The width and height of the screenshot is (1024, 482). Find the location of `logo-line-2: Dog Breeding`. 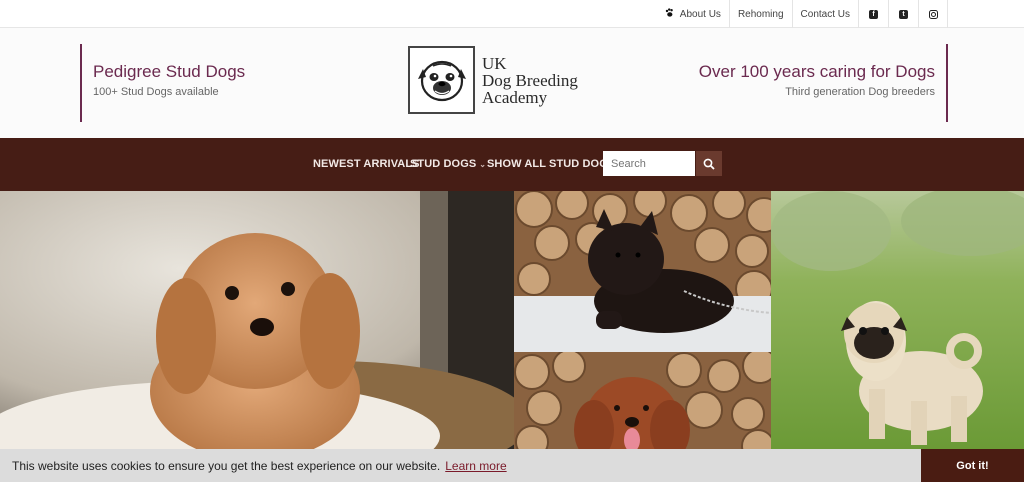

logo-line-2: Dog Breeding is located at coordinates (530, 80).